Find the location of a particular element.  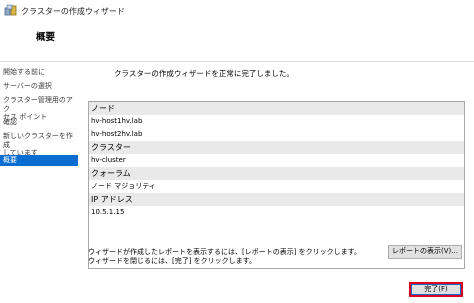

cluster-icon is located at coordinates (10, 10).